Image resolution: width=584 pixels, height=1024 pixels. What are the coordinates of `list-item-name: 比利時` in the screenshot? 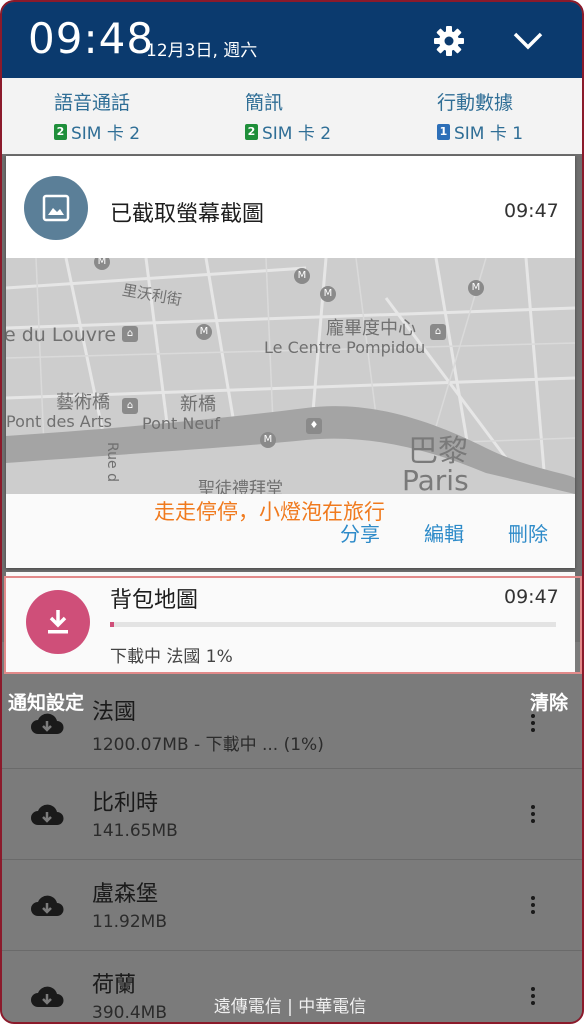 It's located at (125, 803).